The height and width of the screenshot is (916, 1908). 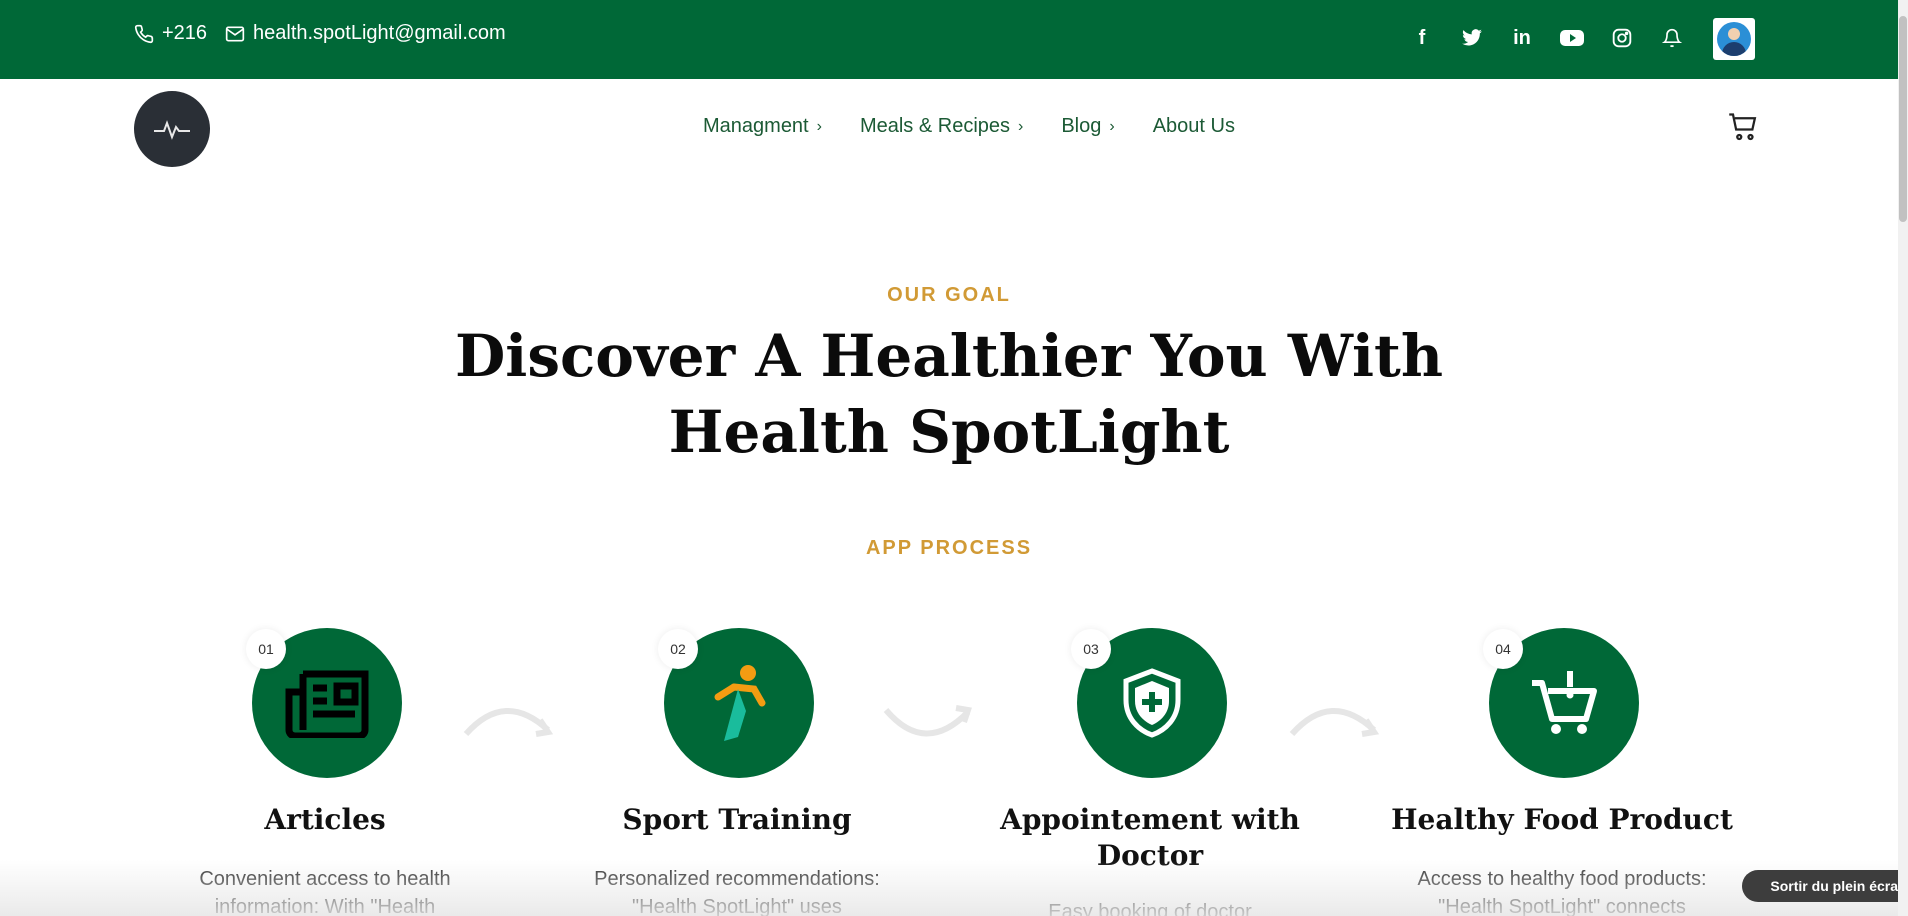 What do you see at coordinates (1672, 38) in the screenshot?
I see `bell-icon` at bounding box center [1672, 38].